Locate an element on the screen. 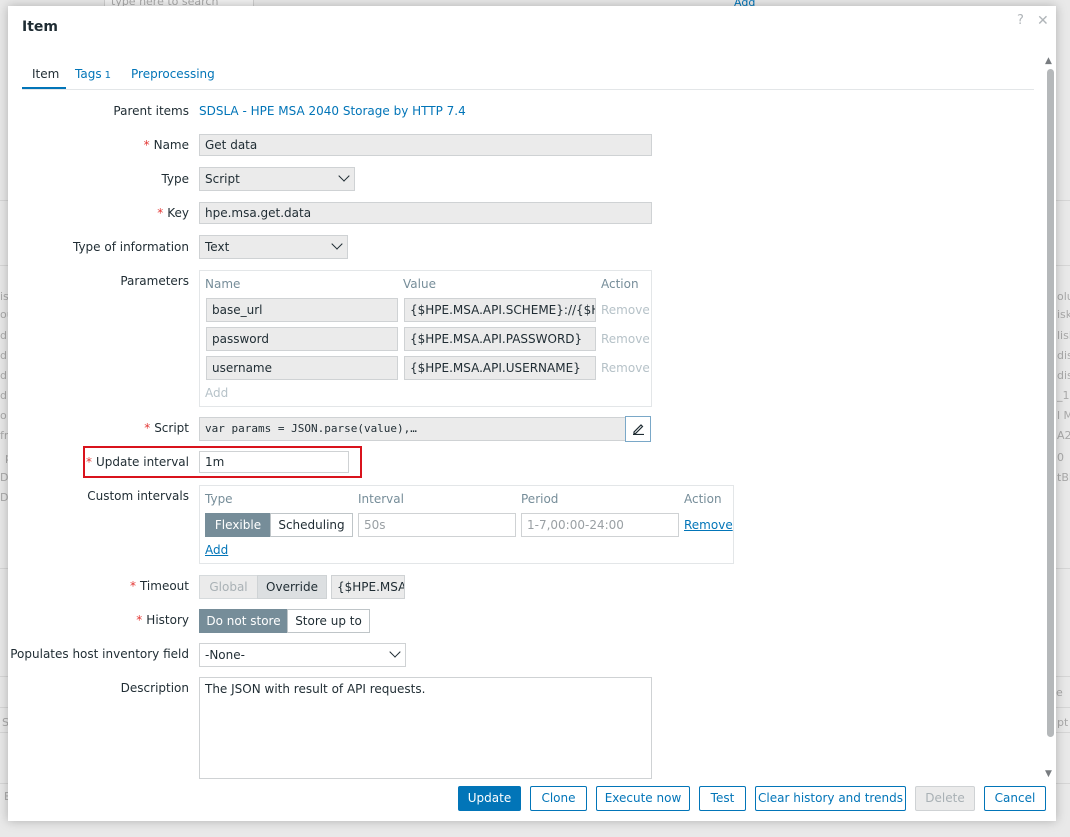  tab-tags: Tags 1 is located at coordinates (93, 78).